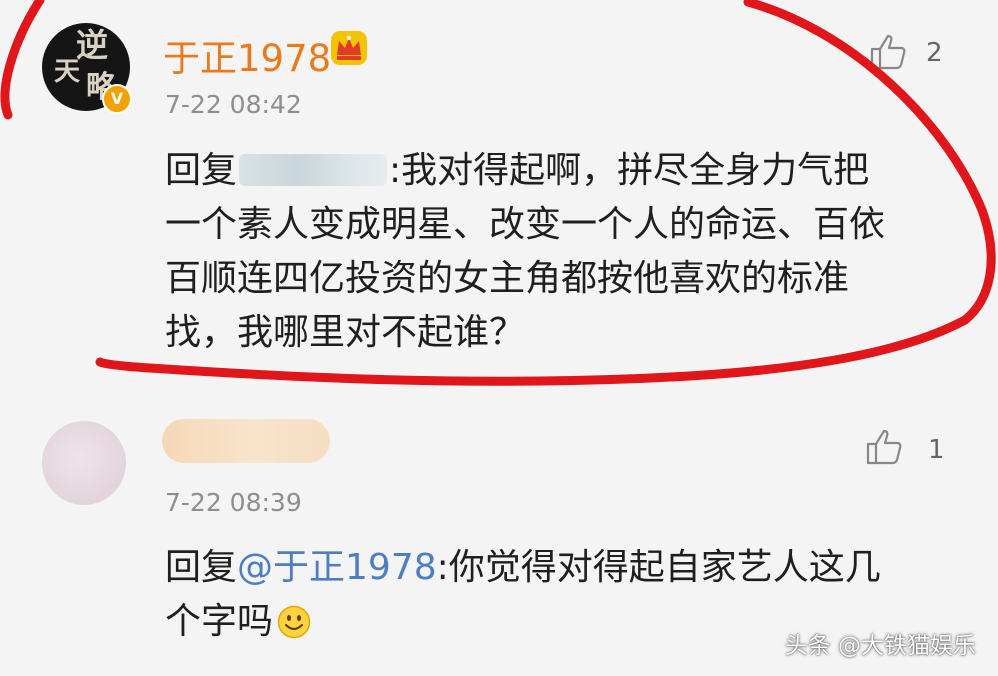 Image resolution: width=998 pixels, height=676 pixels. Describe the element at coordinates (337, 567) in the screenshot. I see `mention-link: @于正1978` at that location.